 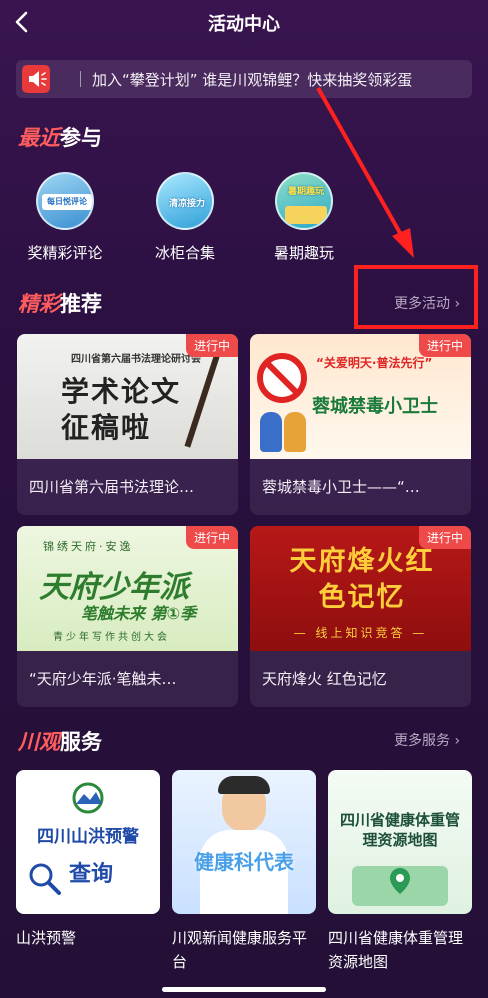 I want to click on home-indicator, so click(x=244, y=989).